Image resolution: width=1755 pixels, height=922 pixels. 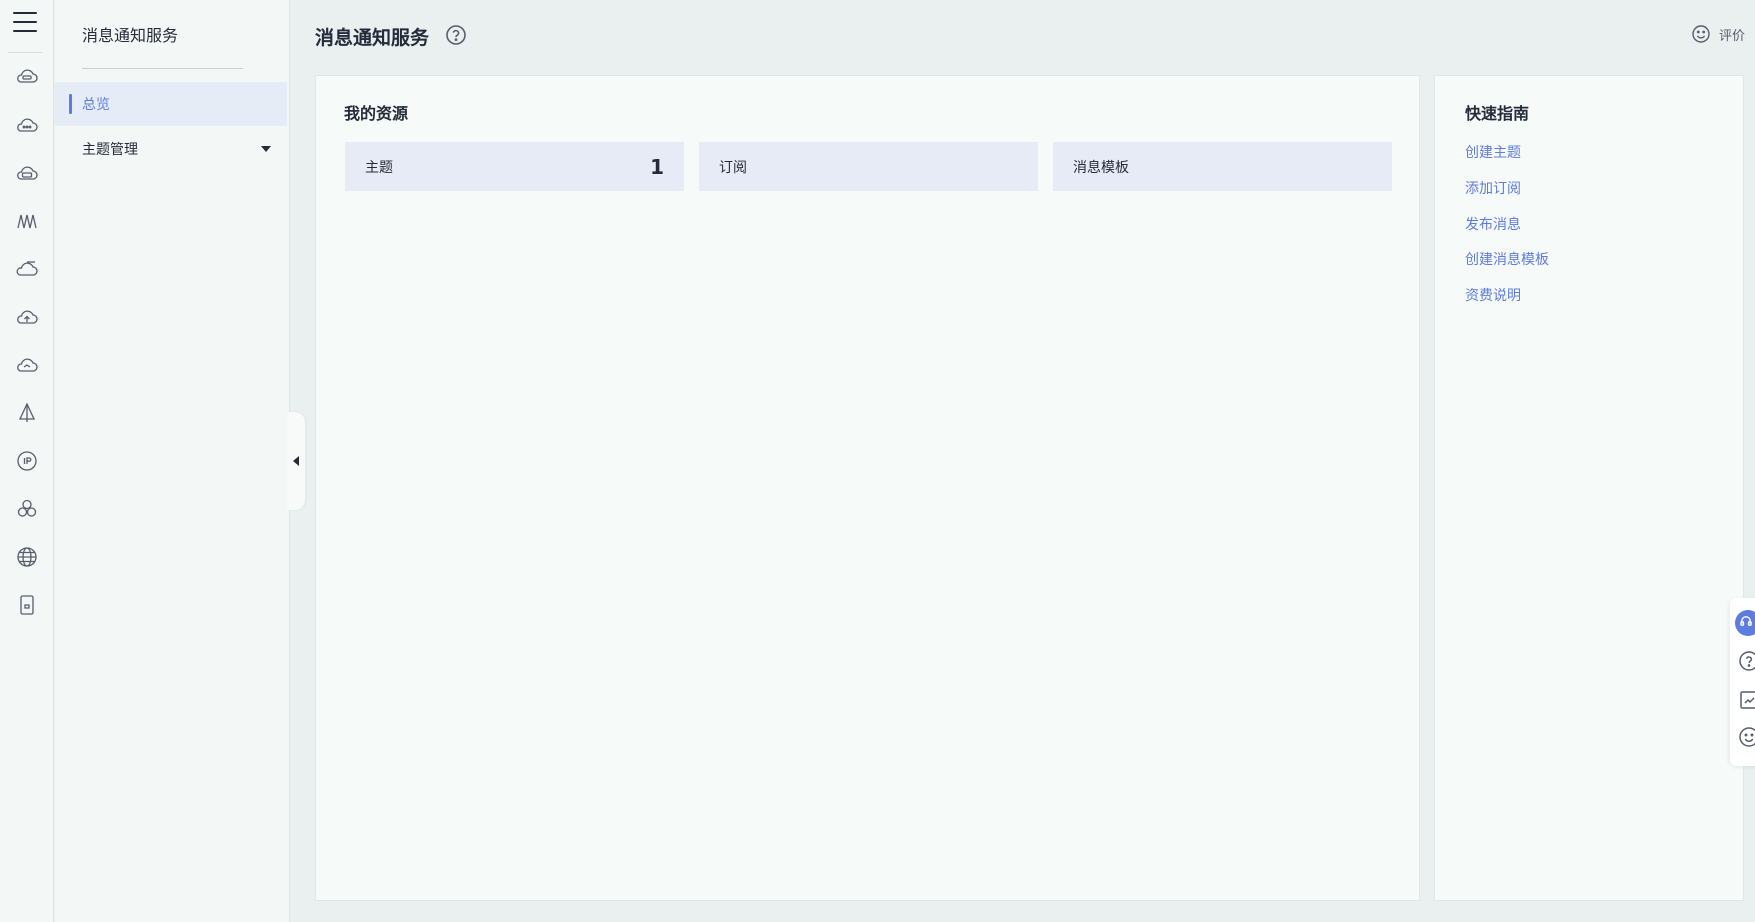 I want to click on sidebar-item-overview: 总览, so click(x=171, y=104).